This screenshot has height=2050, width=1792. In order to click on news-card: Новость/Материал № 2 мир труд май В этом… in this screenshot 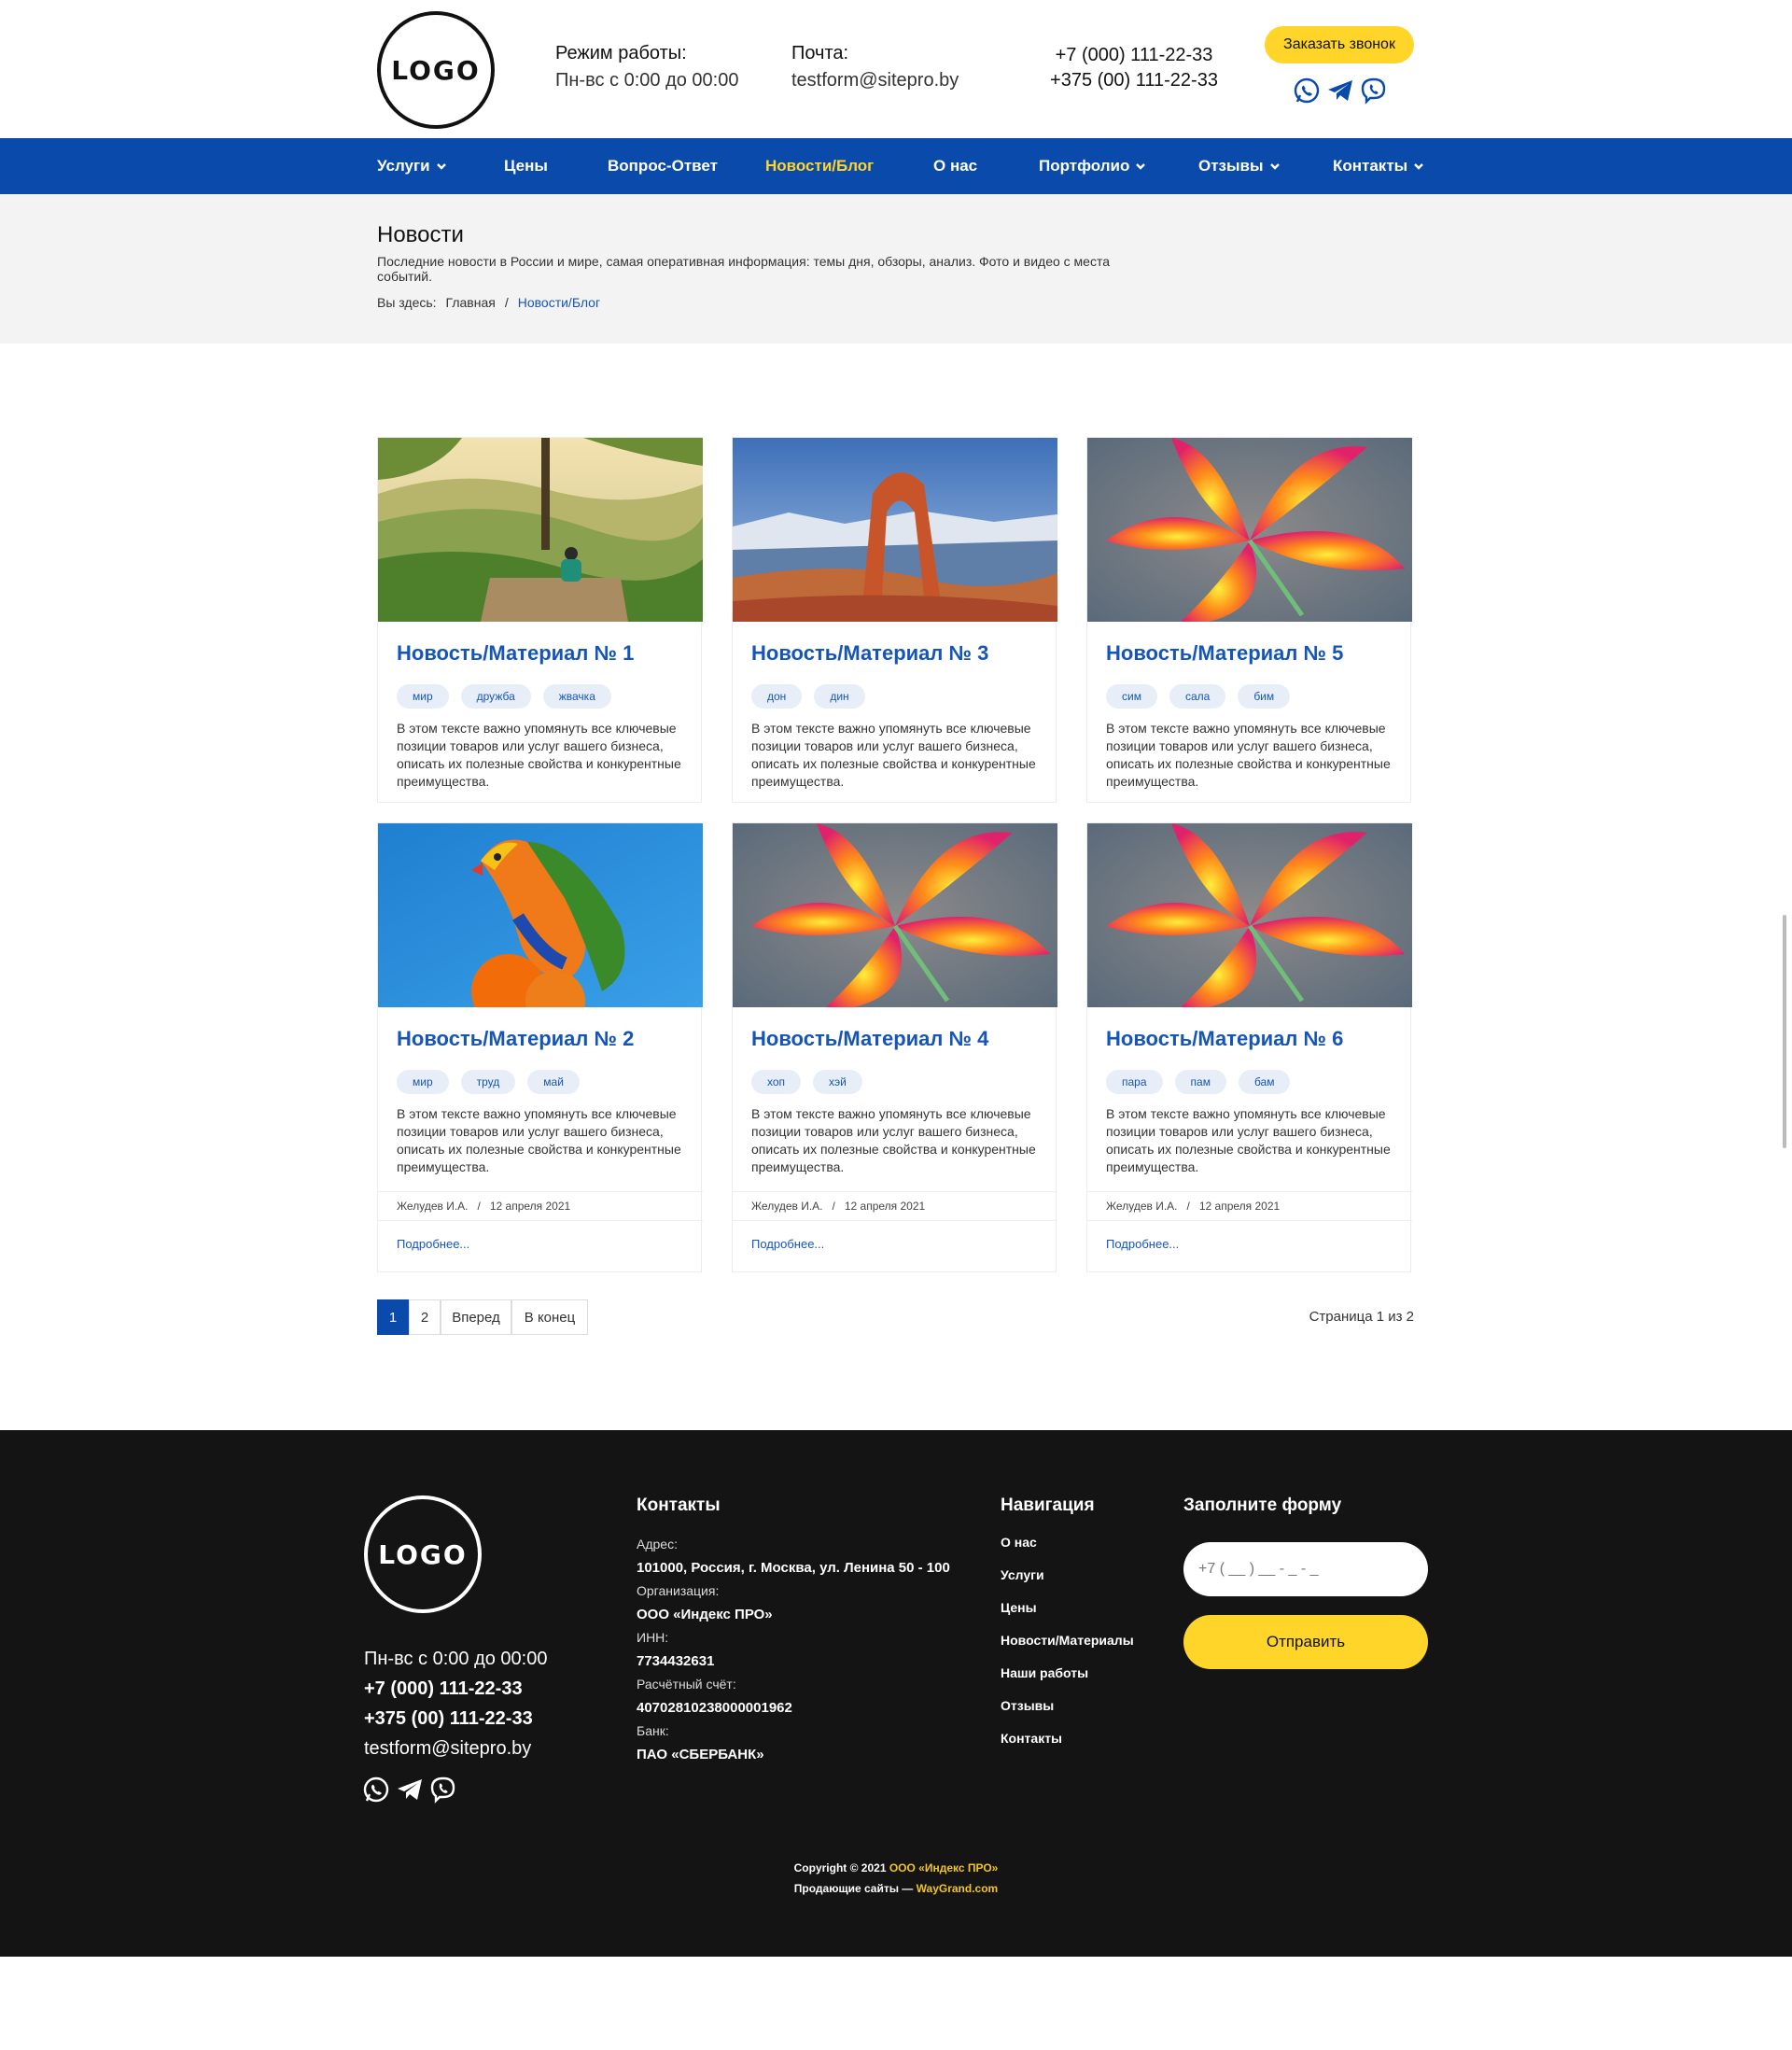, I will do `click(540, 1047)`.